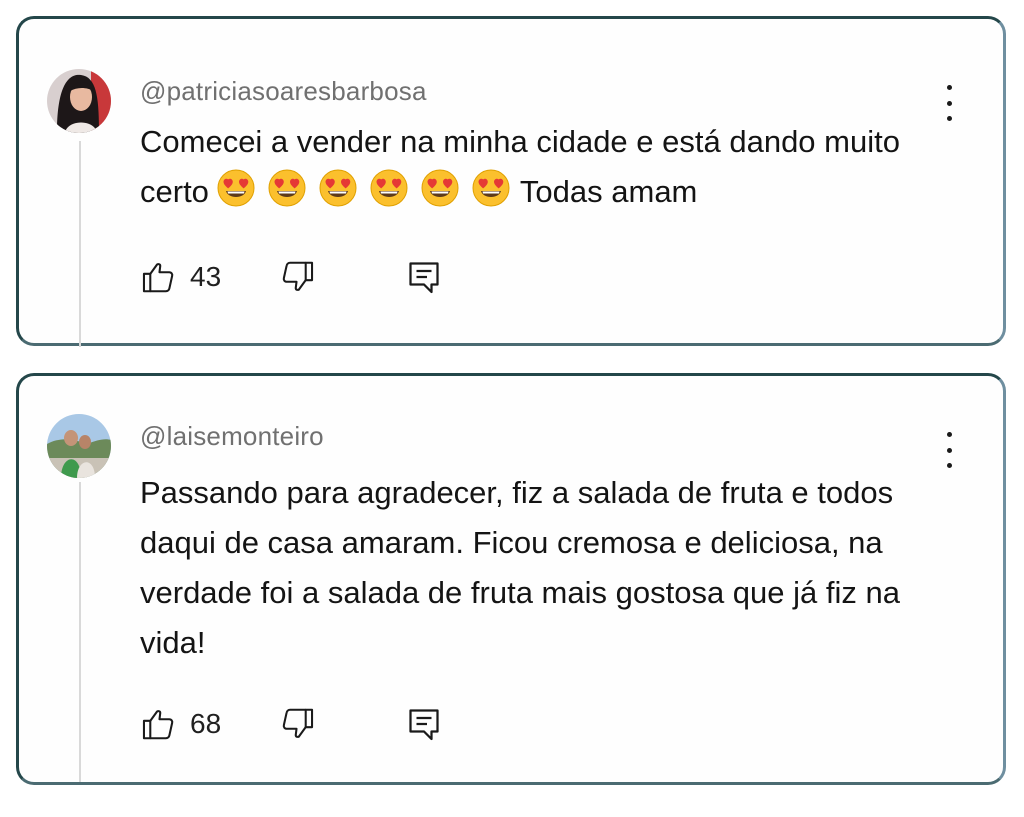  I want to click on like-button: 68, so click(195, 724).